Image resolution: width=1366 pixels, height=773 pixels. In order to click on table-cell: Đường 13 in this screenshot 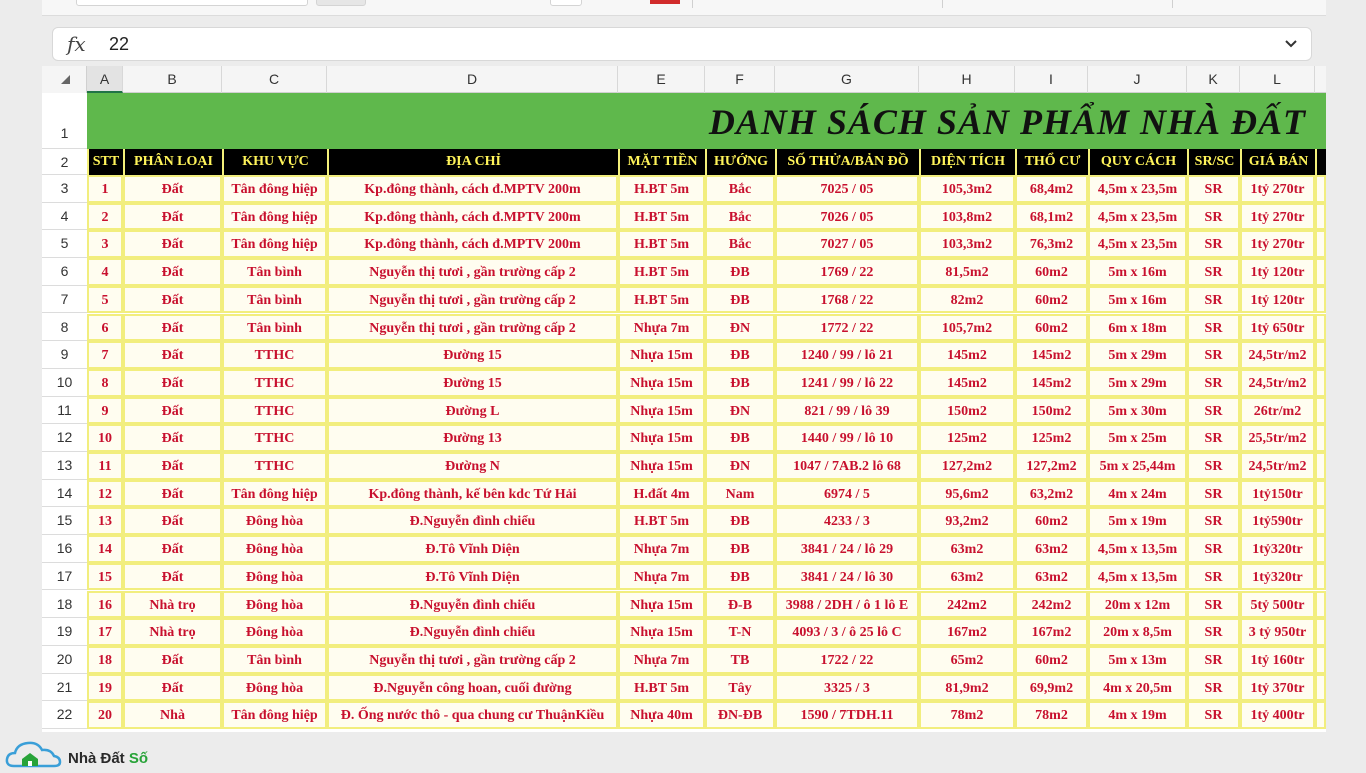, I will do `click(472, 438)`.